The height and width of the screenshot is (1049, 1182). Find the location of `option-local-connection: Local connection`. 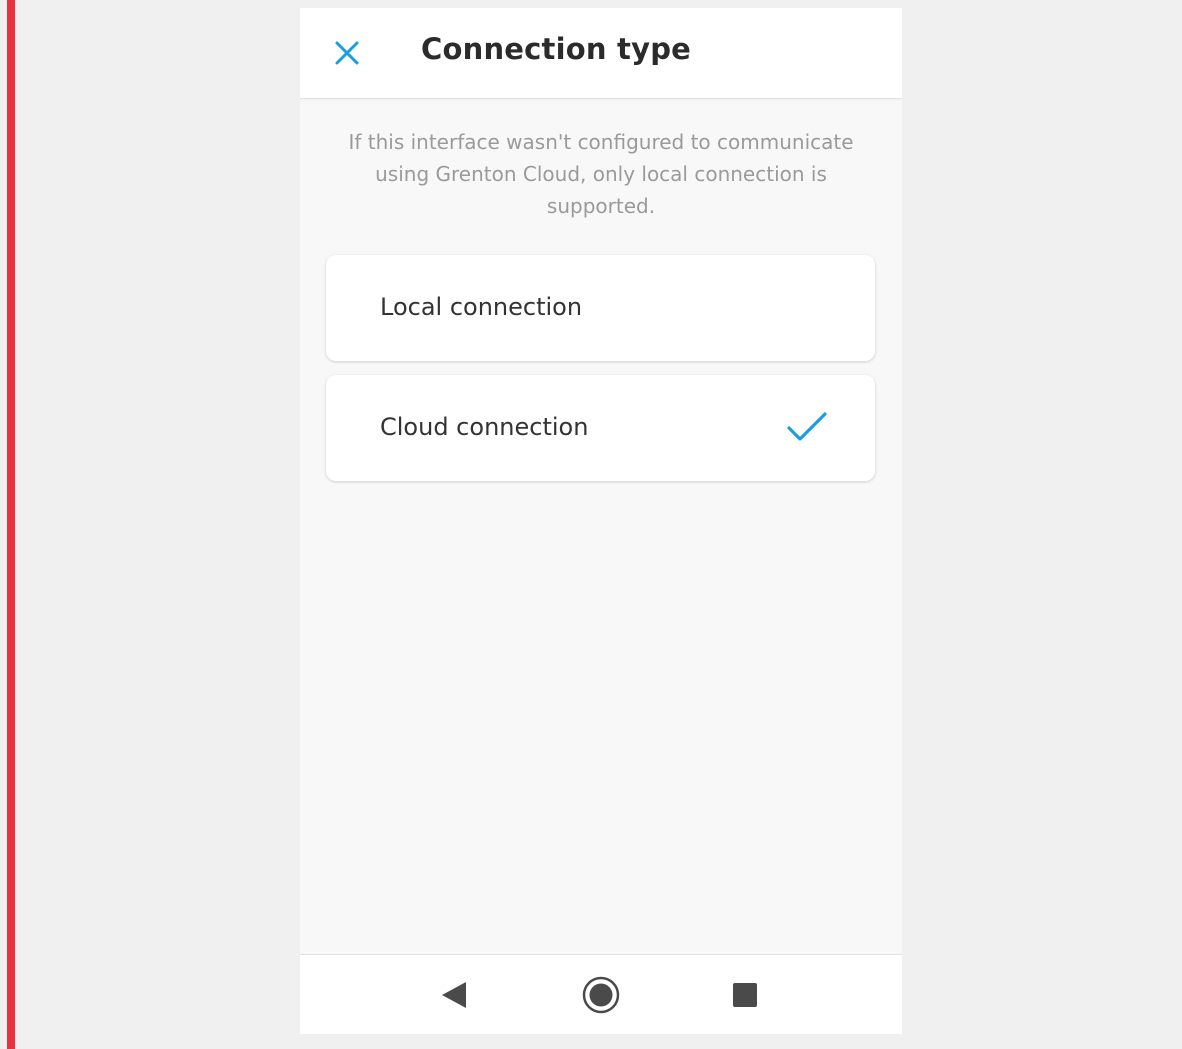

option-local-connection: Local connection is located at coordinates (600, 308).